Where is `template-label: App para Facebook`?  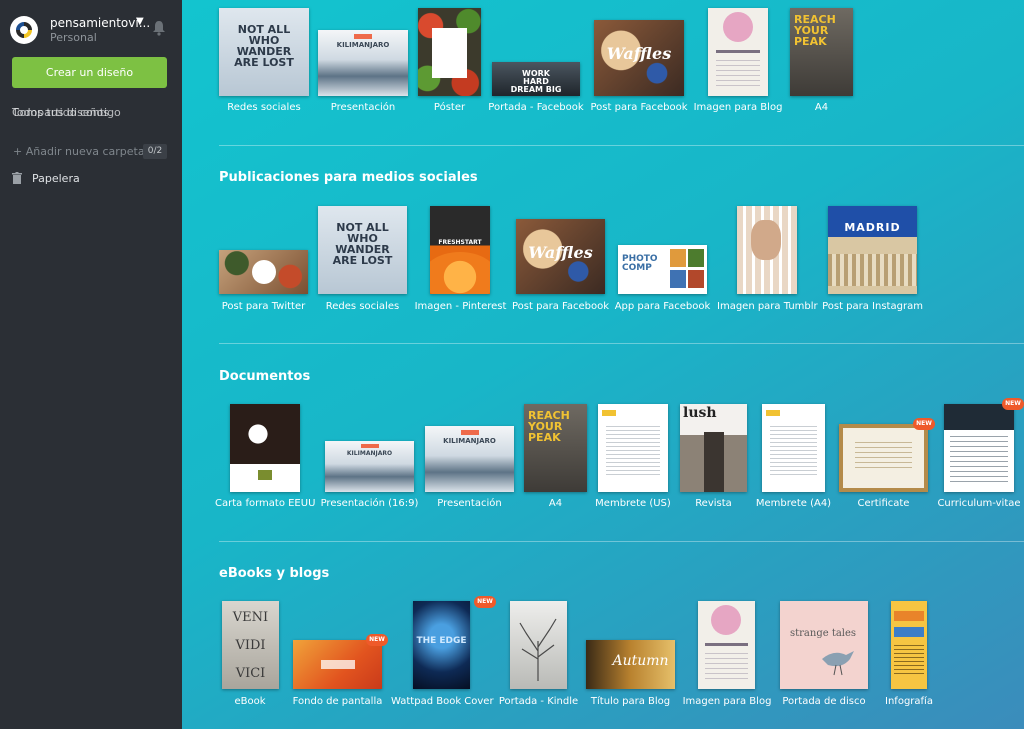 template-label: App para Facebook is located at coordinates (662, 306).